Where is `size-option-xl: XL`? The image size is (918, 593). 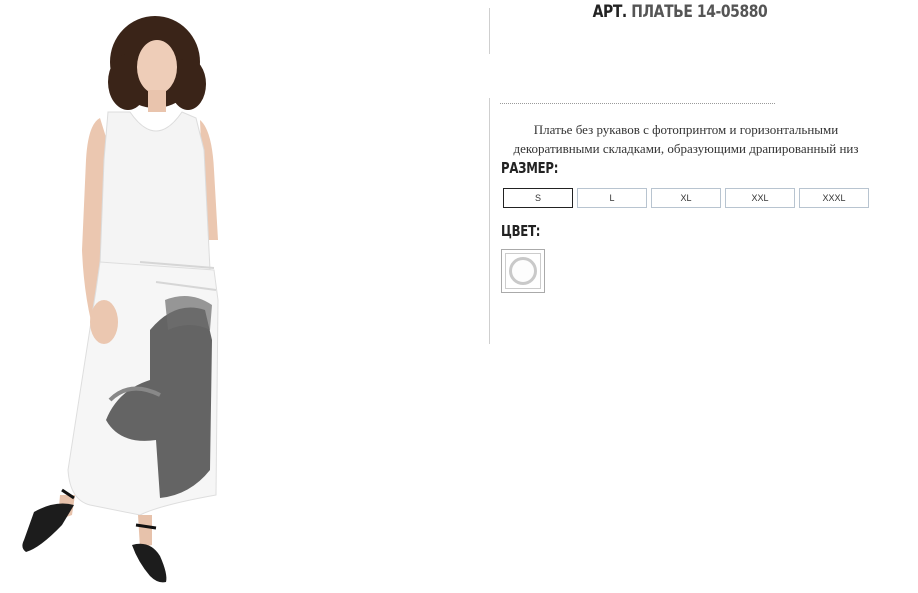
size-option-xl: XL is located at coordinates (686, 198).